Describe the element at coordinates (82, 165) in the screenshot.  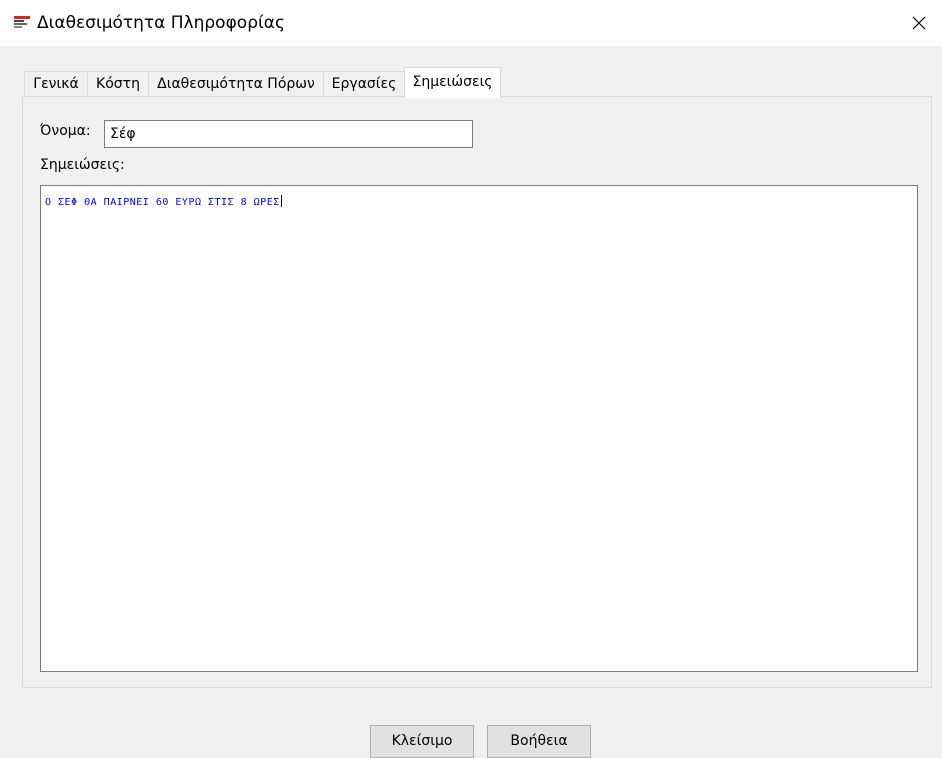
I see `notes-label: Σημειώσεις:` at that location.